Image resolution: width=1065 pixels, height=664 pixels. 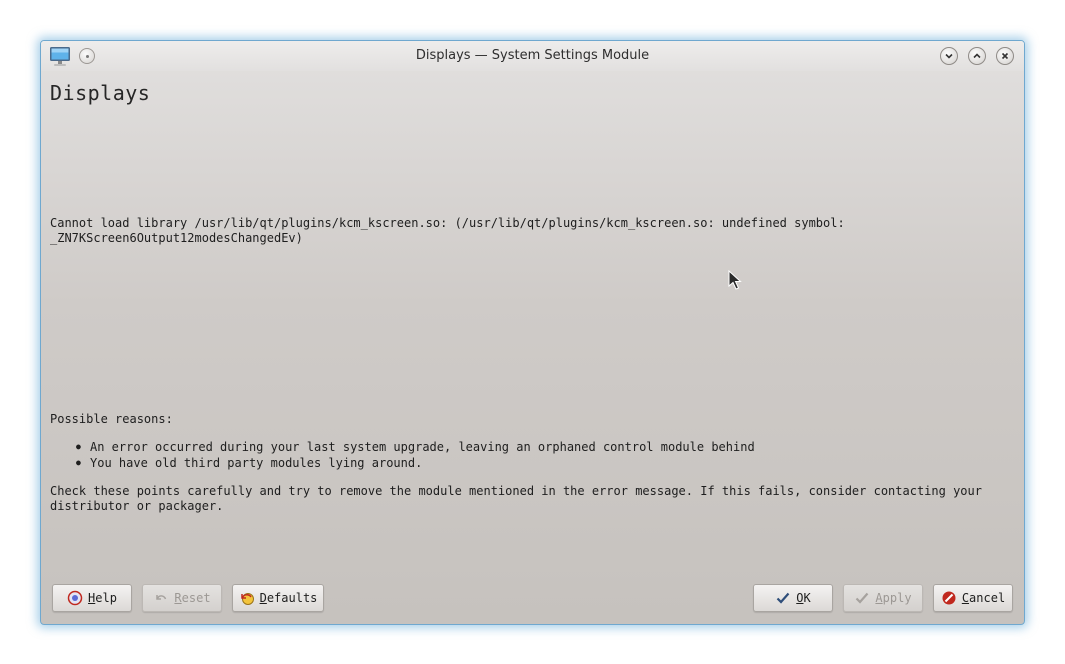 I want to click on defaults-icon, so click(x=247, y=599).